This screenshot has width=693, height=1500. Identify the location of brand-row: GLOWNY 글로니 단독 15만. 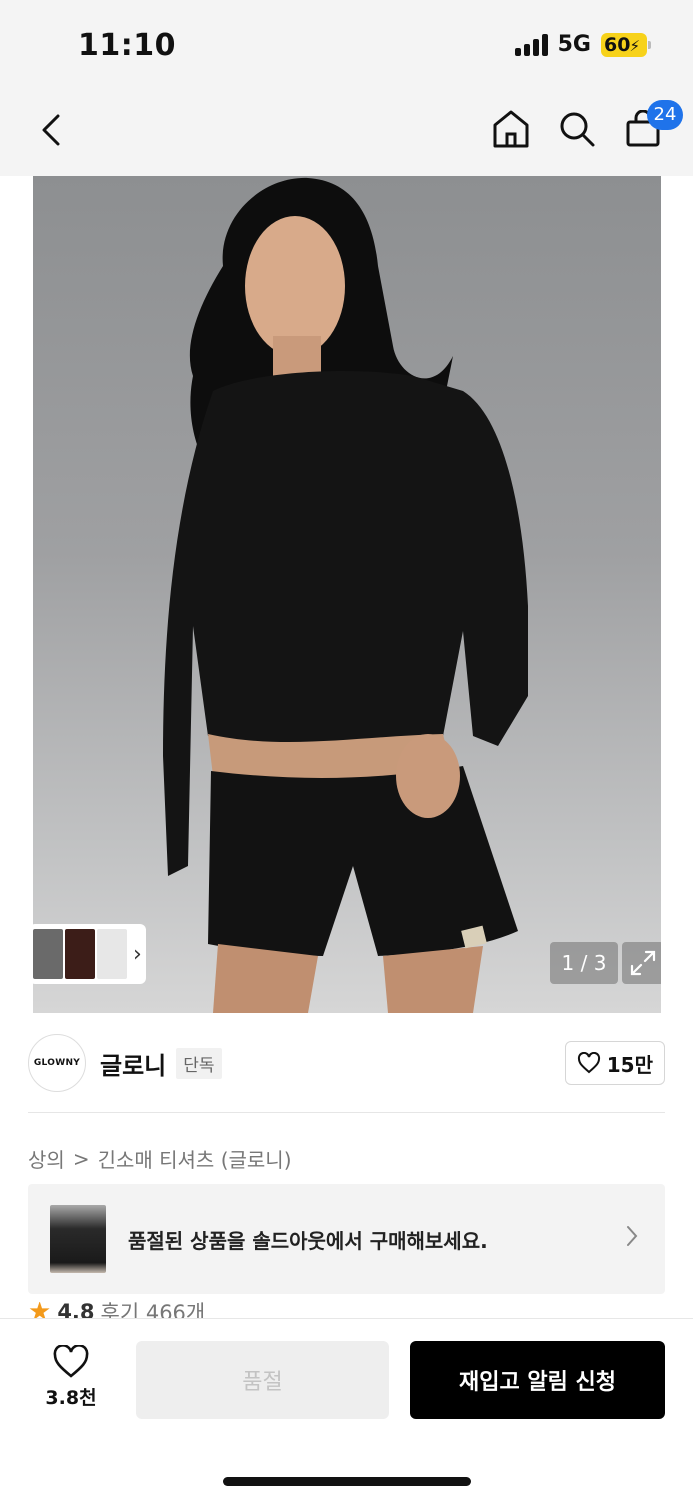
(346, 1063).